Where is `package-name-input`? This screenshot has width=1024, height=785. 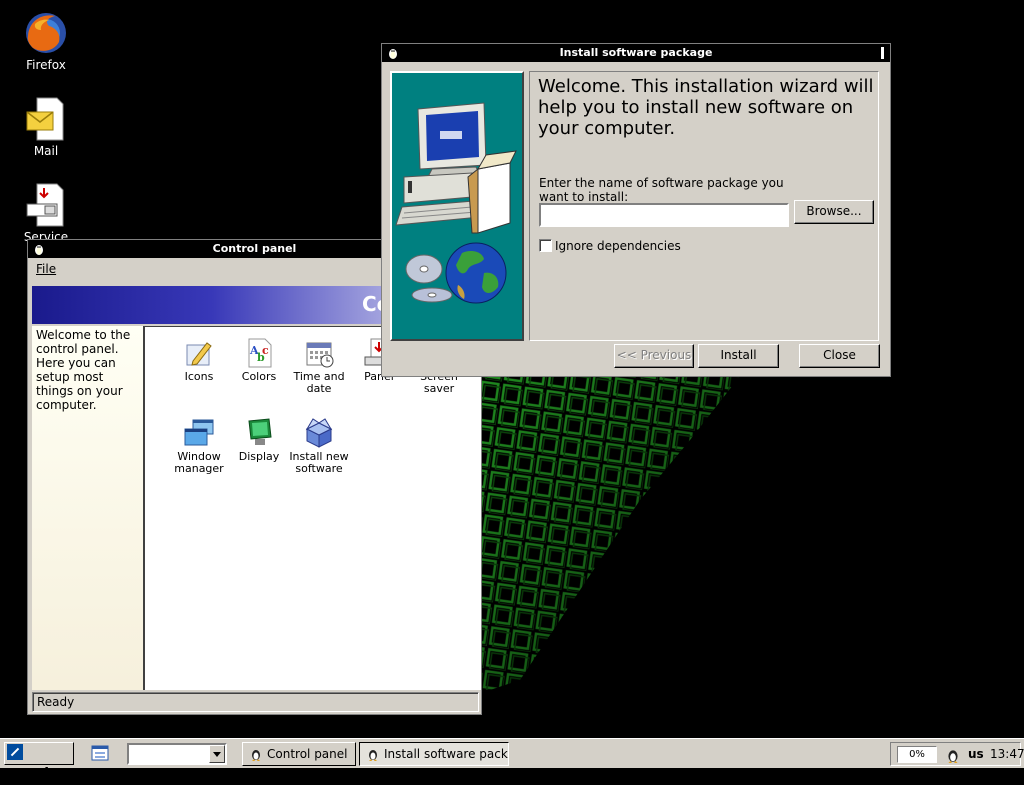
package-name-input is located at coordinates (664, 215).